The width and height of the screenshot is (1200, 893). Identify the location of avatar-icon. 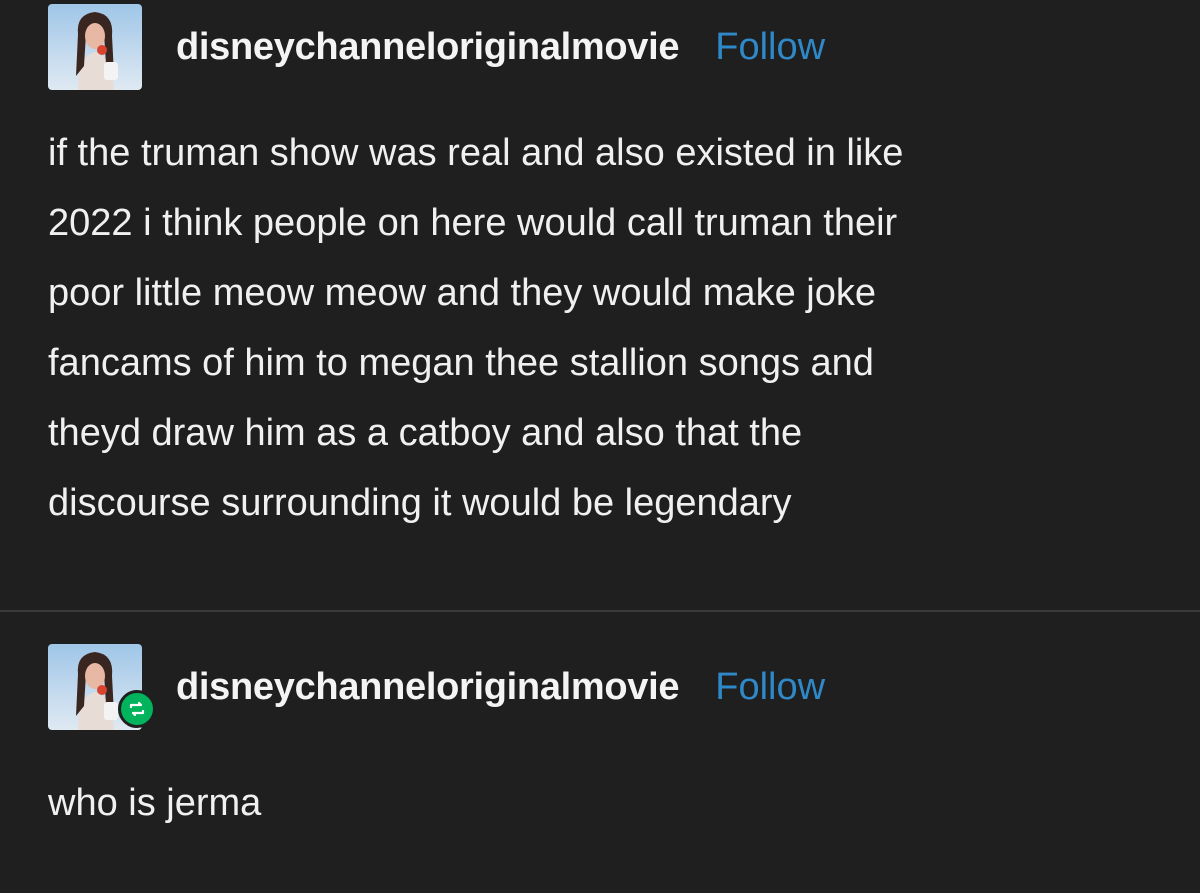
(95, 47).